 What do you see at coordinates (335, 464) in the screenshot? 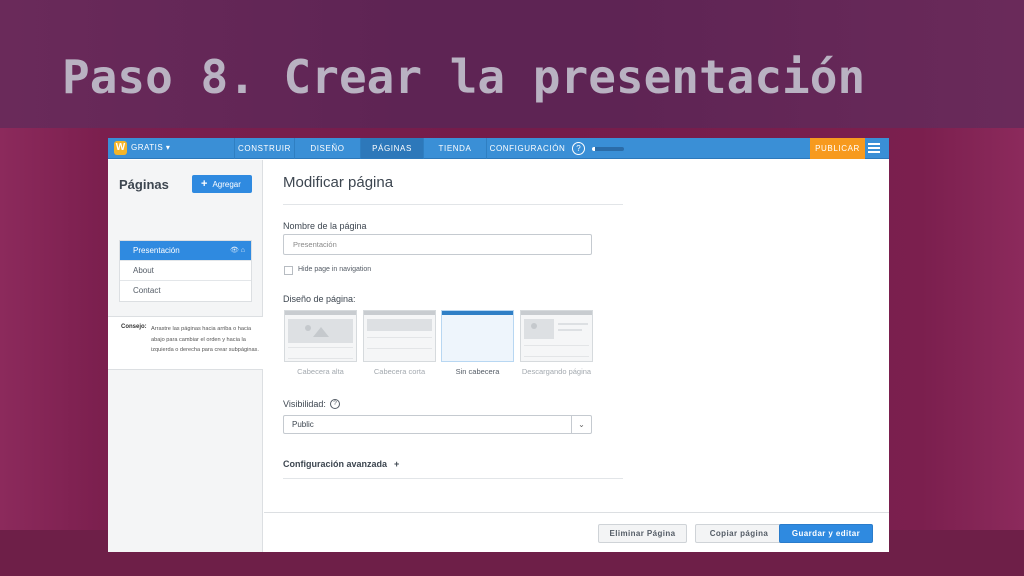
I see `advanced-settings-label: Configuración avanzada` at bounding box center [335, 464].